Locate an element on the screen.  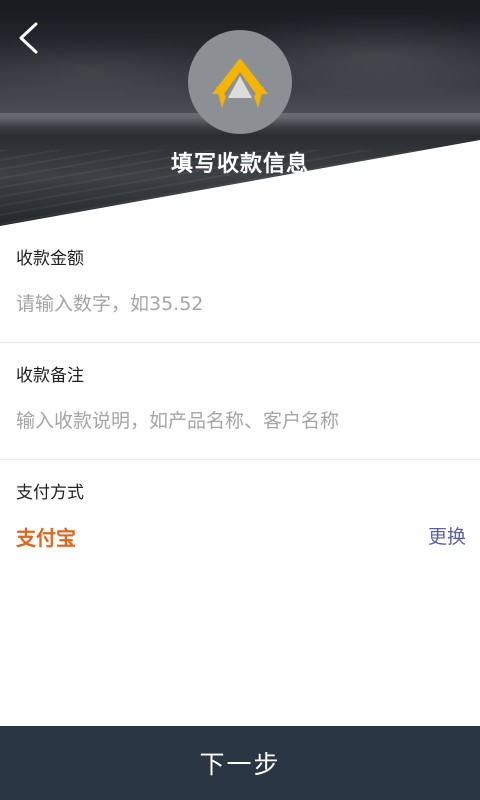
crown-arrow-logo-icon is located at coordinates (240, 83).